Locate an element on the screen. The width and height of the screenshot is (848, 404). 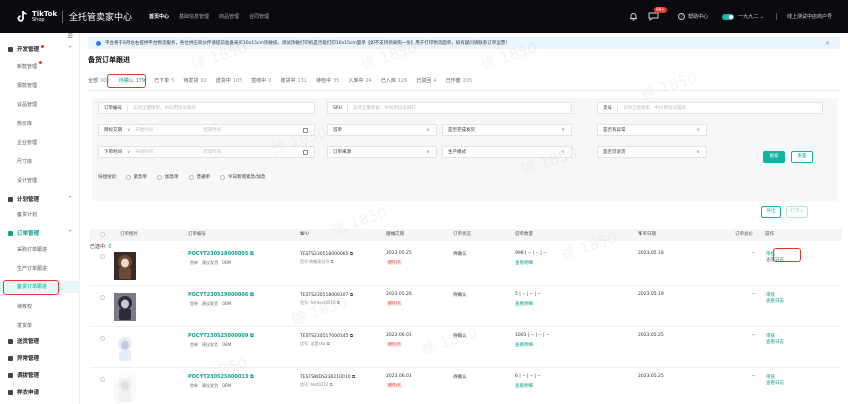
order-number-link: POCYT230519000006 ⧉ is located at coordinates (221, 295).